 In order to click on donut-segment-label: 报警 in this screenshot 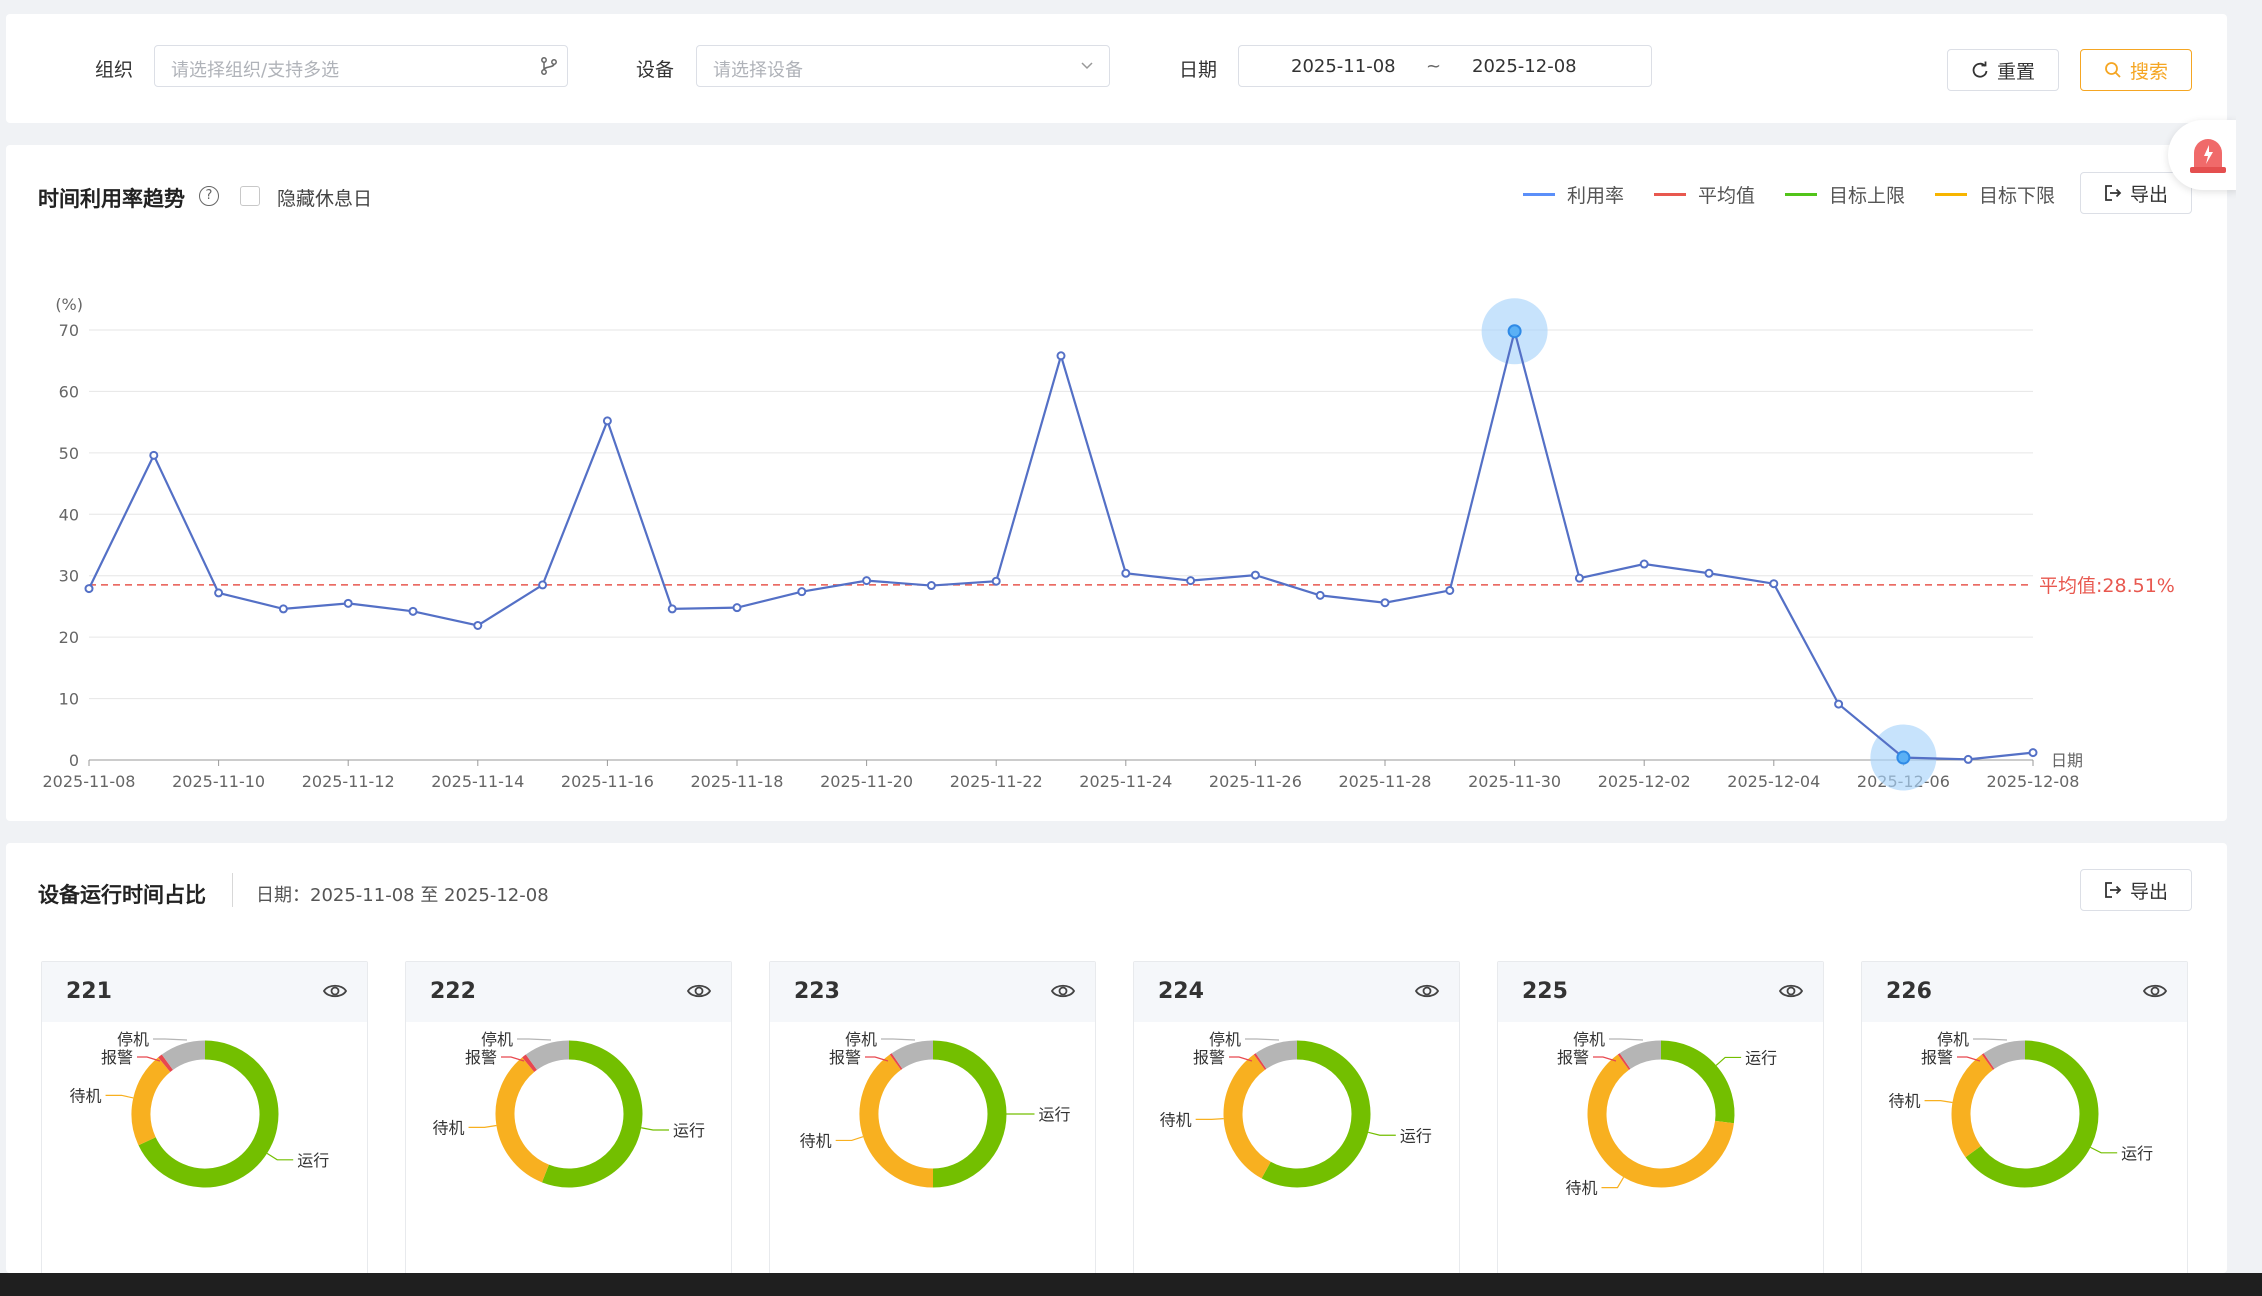, I will do `click(1209, 1057)`.